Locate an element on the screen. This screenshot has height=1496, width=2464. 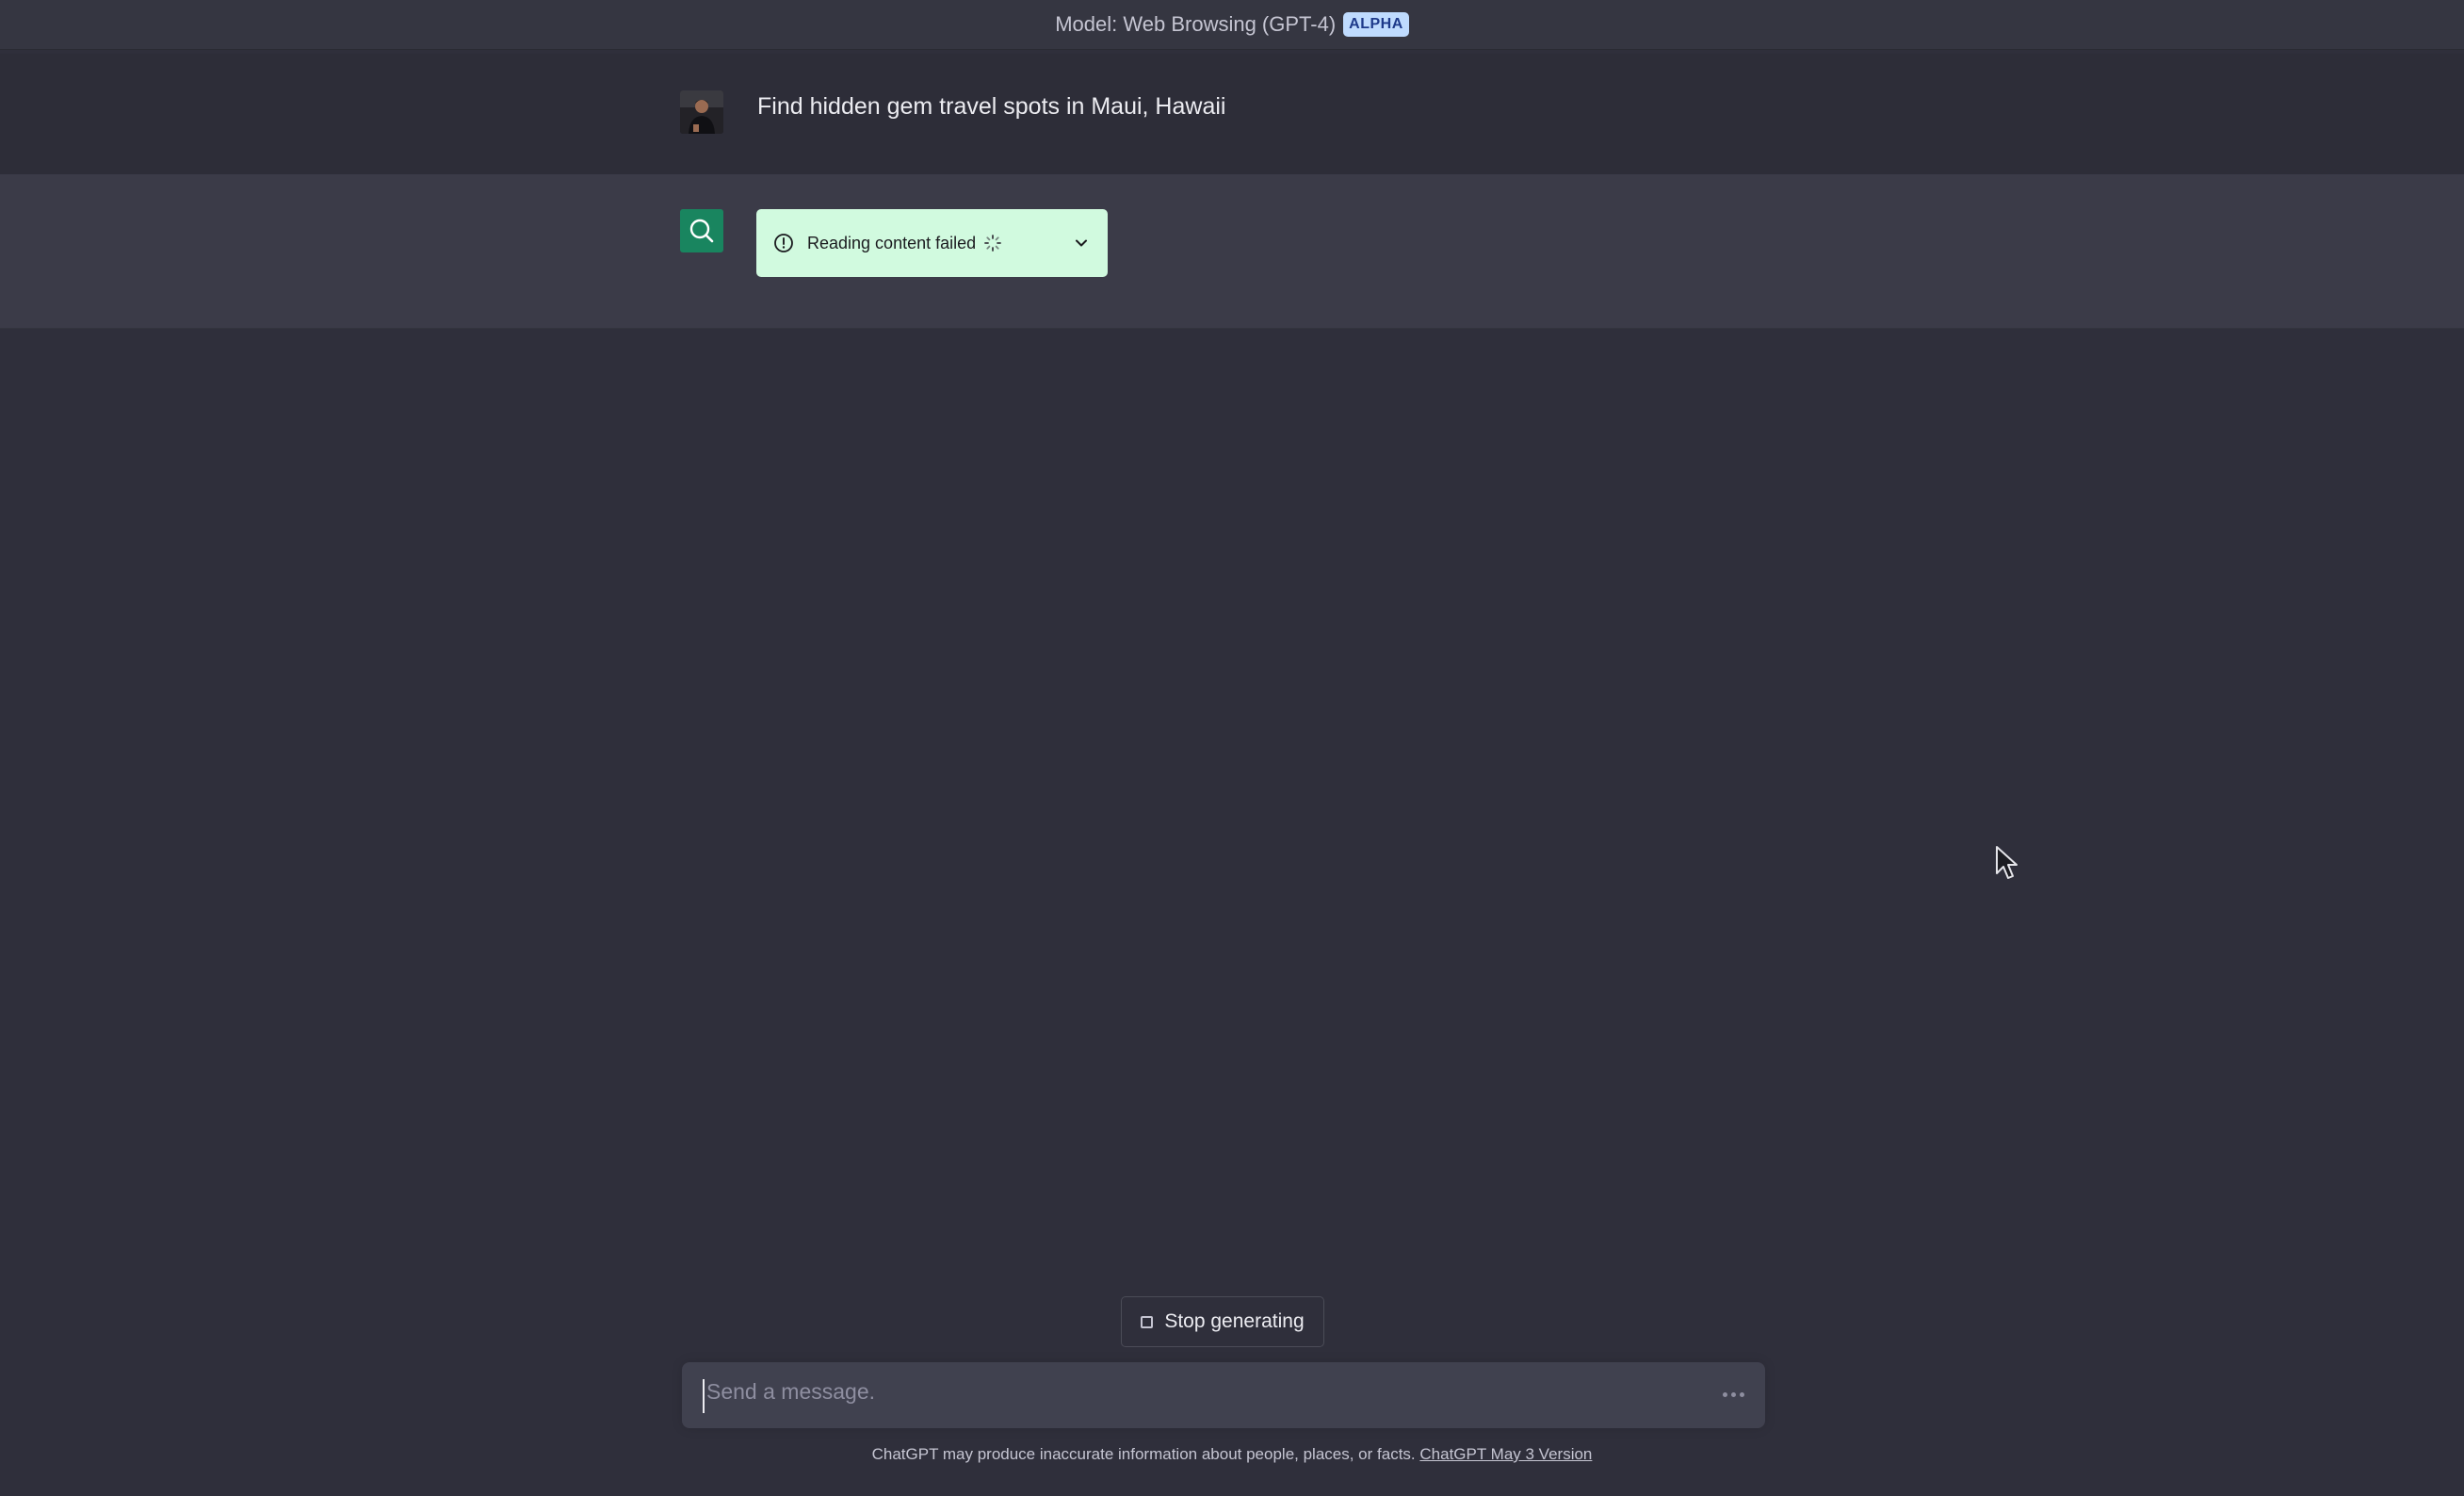
assistant-avatar is located at coordinates (701, 230).